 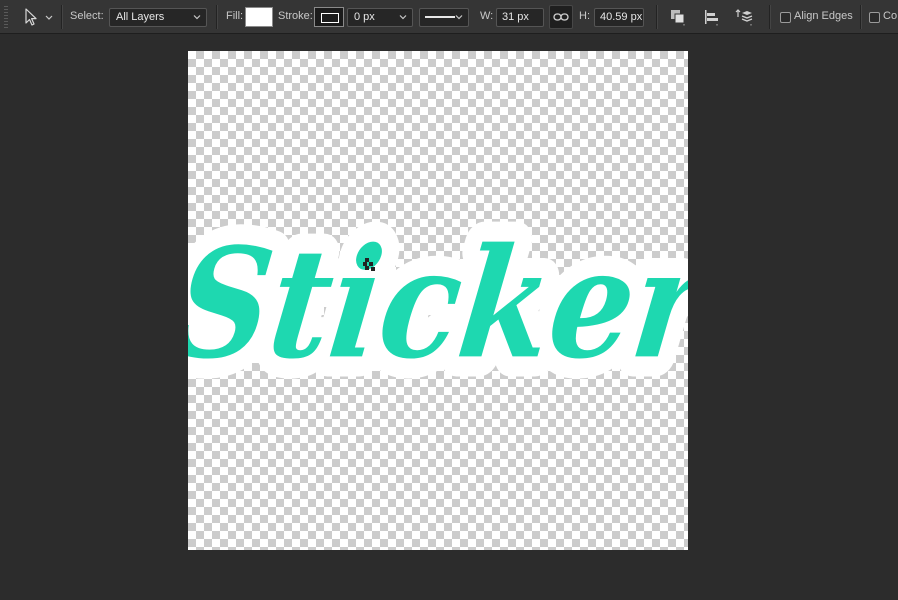 What do you see at coordinates (235, 16) in the screenshot?
I see `fill-label: Fill:` at bounding box center [235, 16].